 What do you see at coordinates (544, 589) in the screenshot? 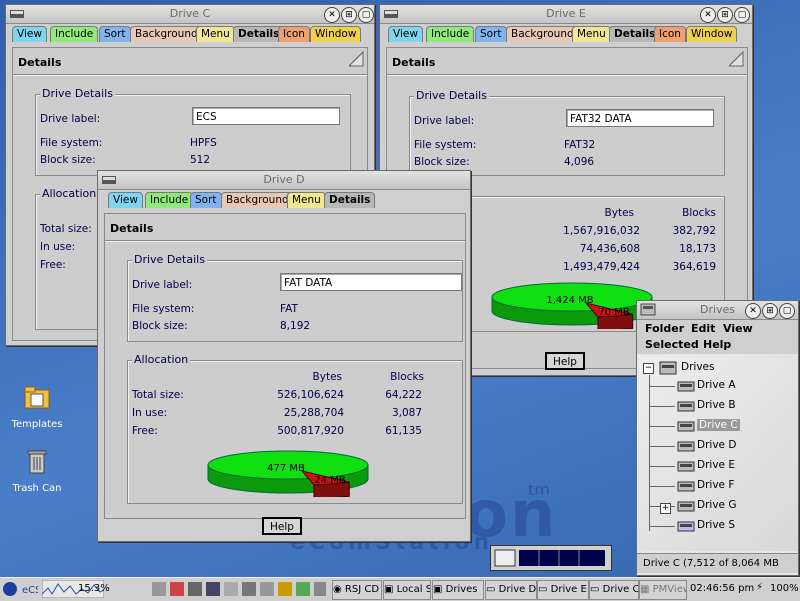
I see `drive-e-task-icon: ▭` at bounding box center [544, 589].